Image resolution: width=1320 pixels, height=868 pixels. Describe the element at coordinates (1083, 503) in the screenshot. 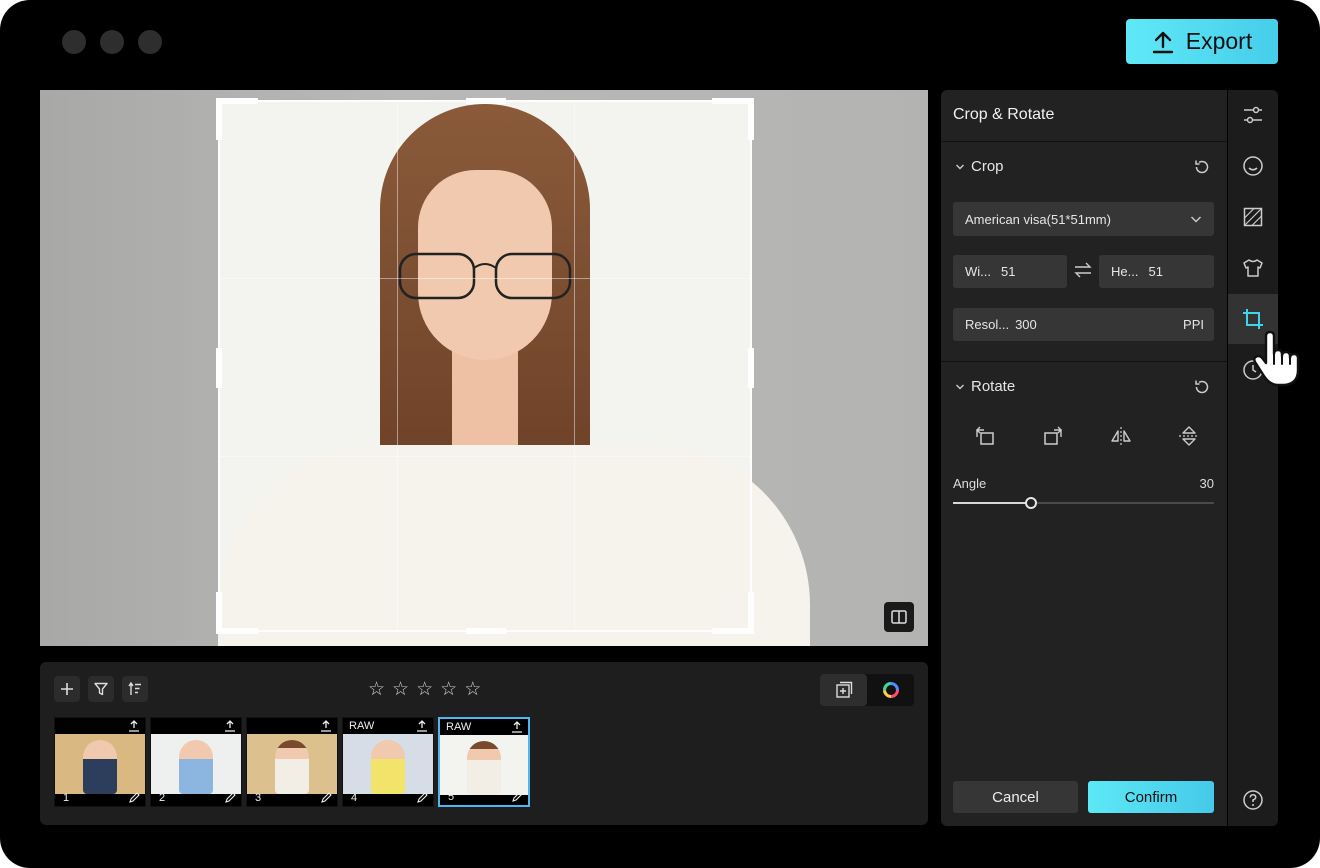

I see `angle-slider` at that location.